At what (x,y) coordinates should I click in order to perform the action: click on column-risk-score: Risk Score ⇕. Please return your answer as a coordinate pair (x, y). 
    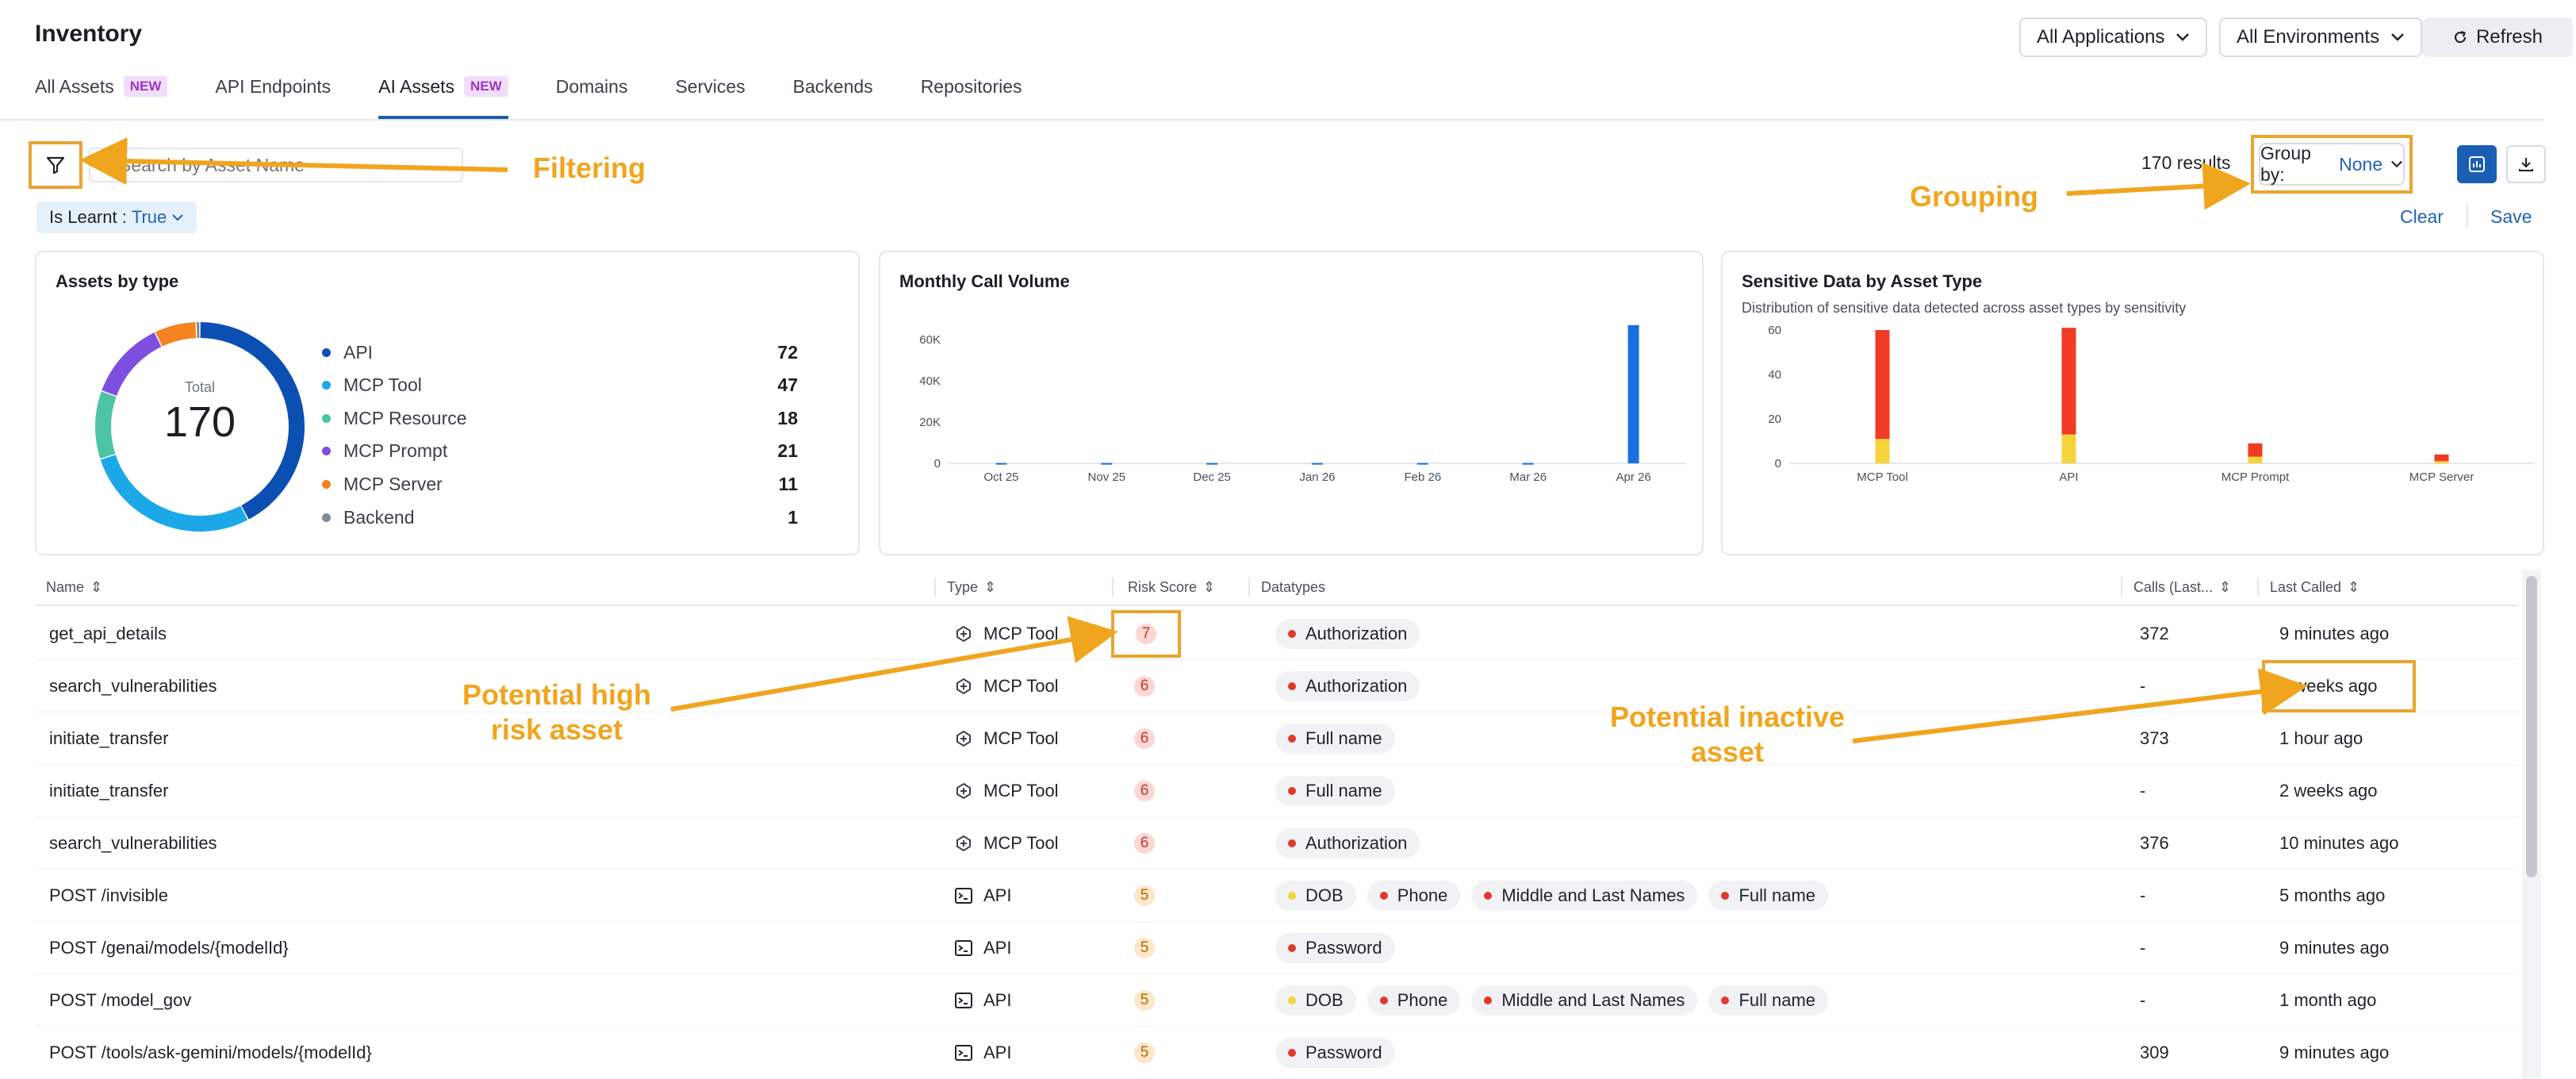
    Looking at the image, I should click on (1171, 587).